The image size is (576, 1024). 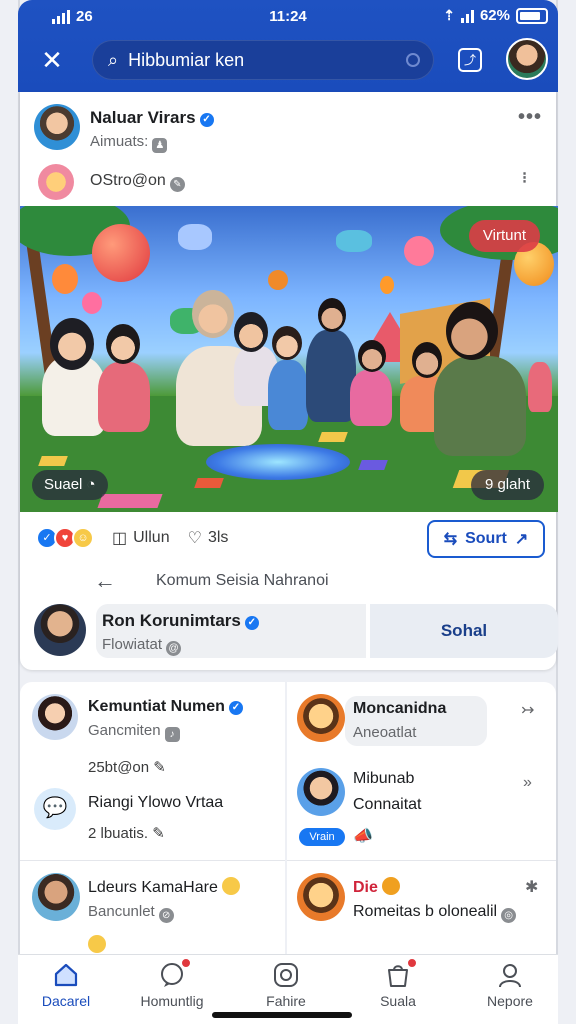 I want to click on scene-badge-right: 9 glaht, so click(x=507, y=485).